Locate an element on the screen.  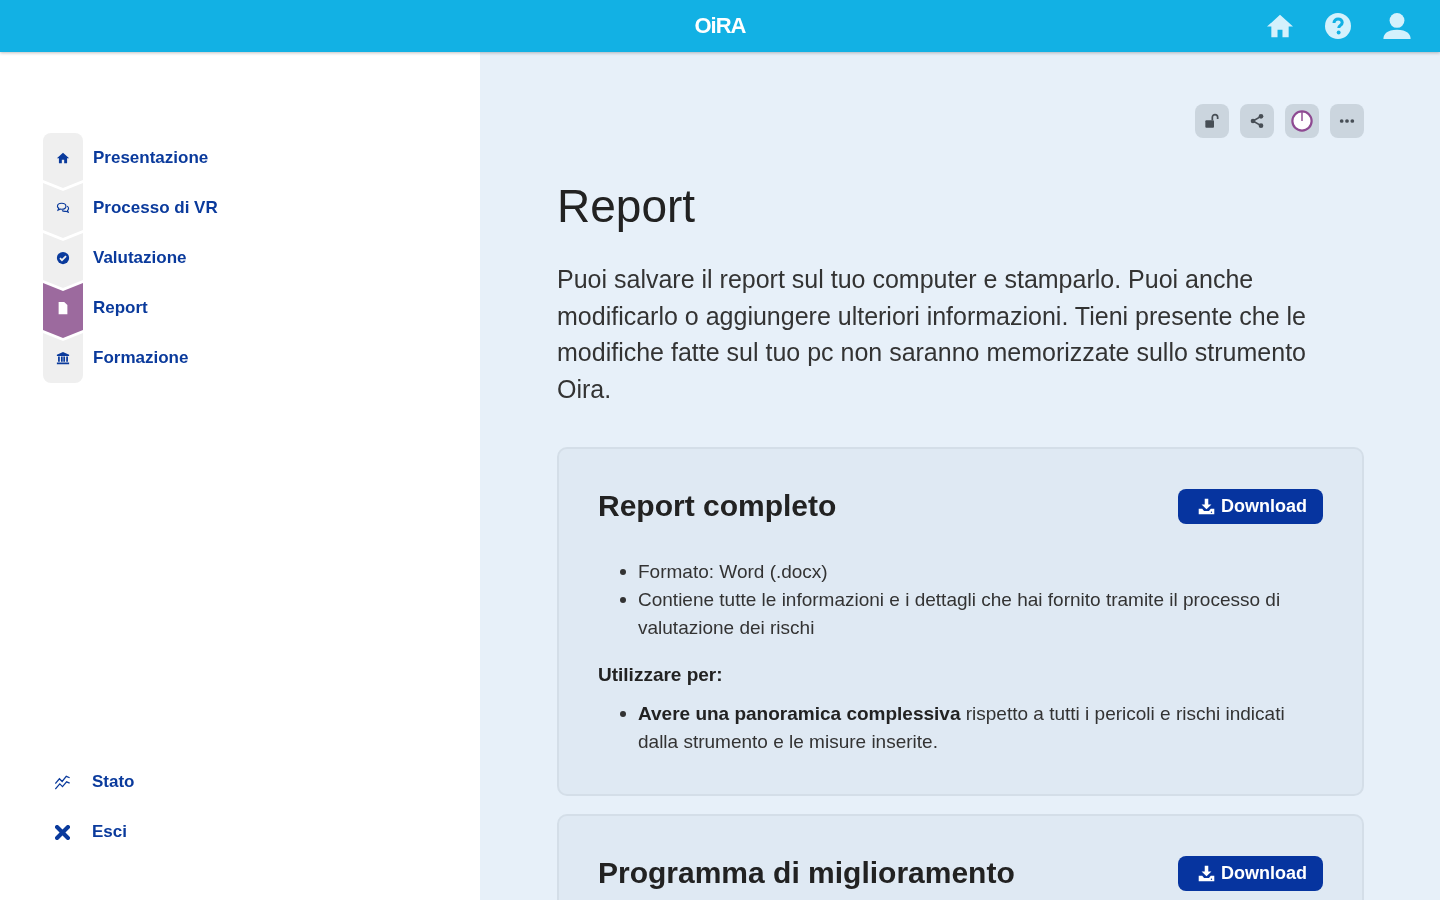
intro-paragraph: Puoi salvare il report sul tuo computer e stamparlo. Puoi anche modificarlo o aggiungere ulteriori informazioni. Tieni presente che le modifiche fatte sul tuo pc non saranno memorizzate sullo strumento Oira. is located at coordinates (932, 334).